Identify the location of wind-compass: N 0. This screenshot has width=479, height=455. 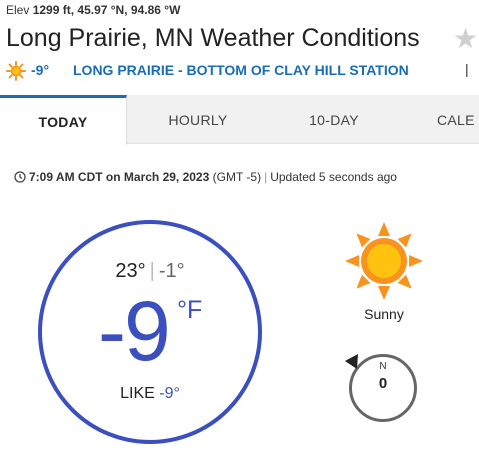
(383, 388).